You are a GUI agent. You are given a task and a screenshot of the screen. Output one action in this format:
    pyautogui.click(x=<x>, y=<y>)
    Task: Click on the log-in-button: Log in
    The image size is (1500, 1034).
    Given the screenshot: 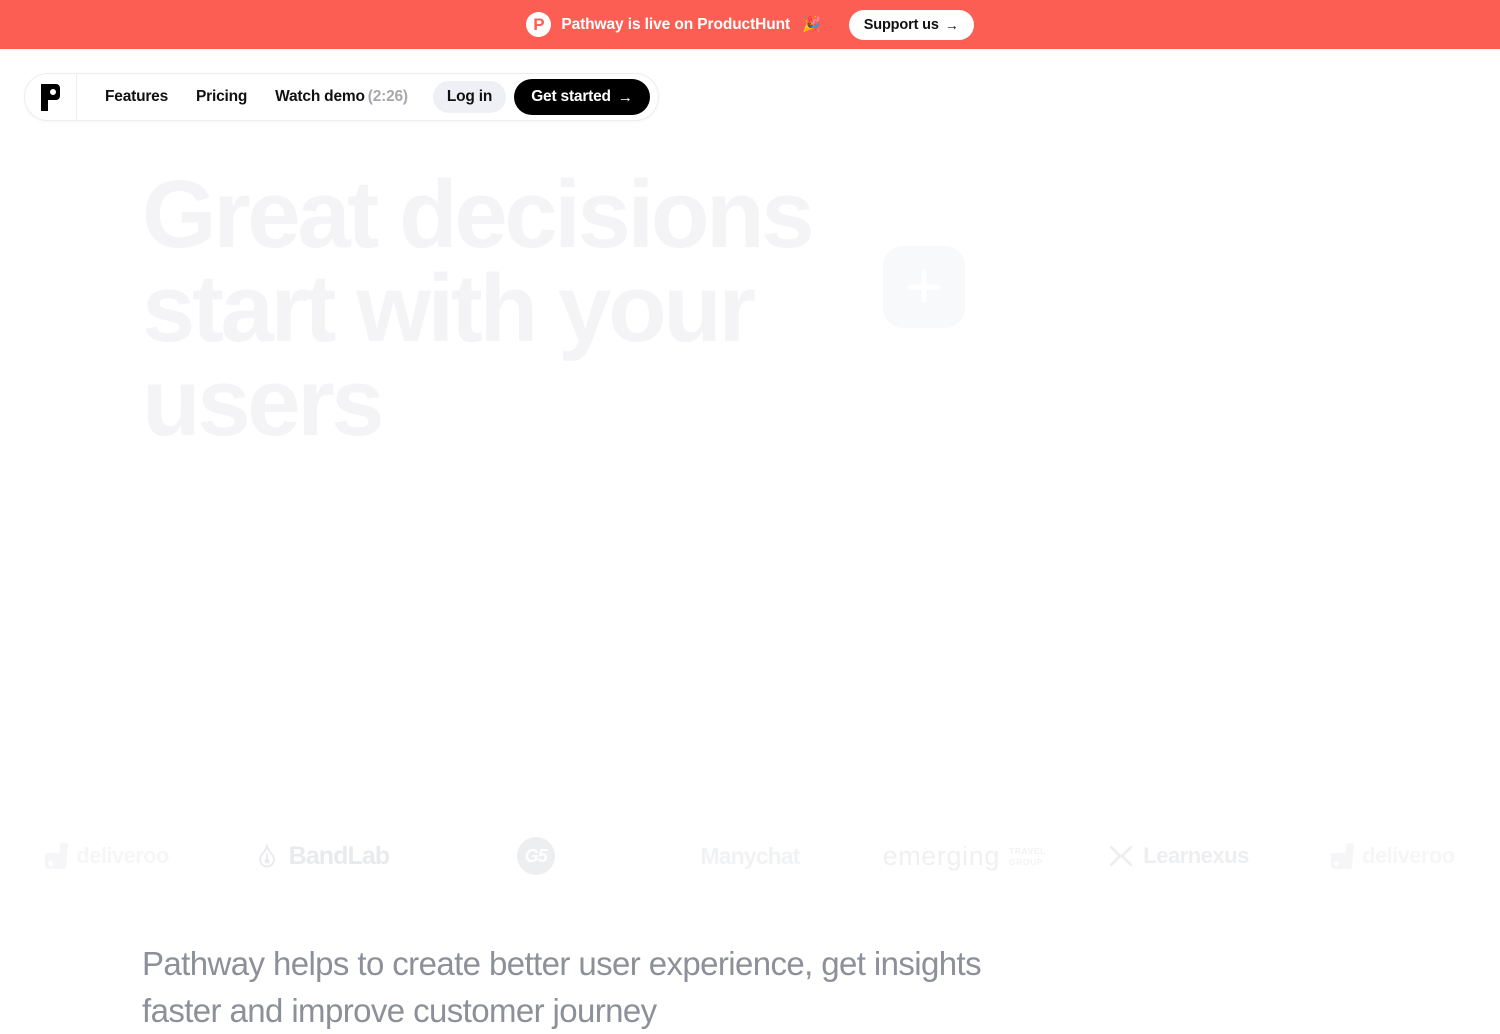 What is the action you would take?
    pyautogui.click(x=469, y=97)
    